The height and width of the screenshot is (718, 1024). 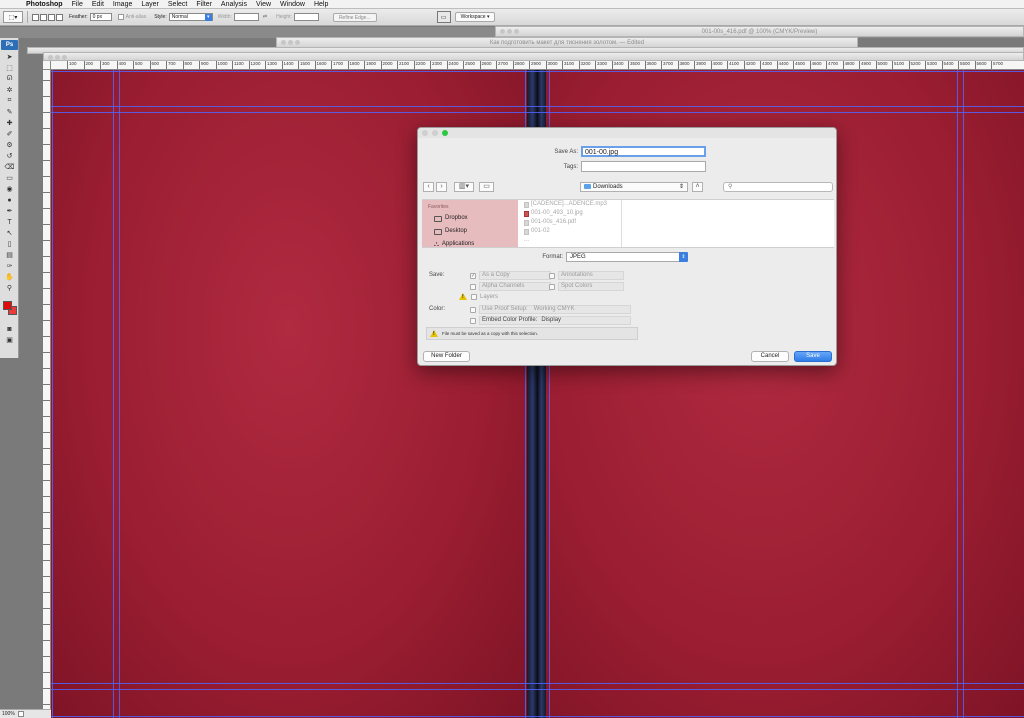 I want to click on path-select-icon: ↖, so click(x=9, y=233).